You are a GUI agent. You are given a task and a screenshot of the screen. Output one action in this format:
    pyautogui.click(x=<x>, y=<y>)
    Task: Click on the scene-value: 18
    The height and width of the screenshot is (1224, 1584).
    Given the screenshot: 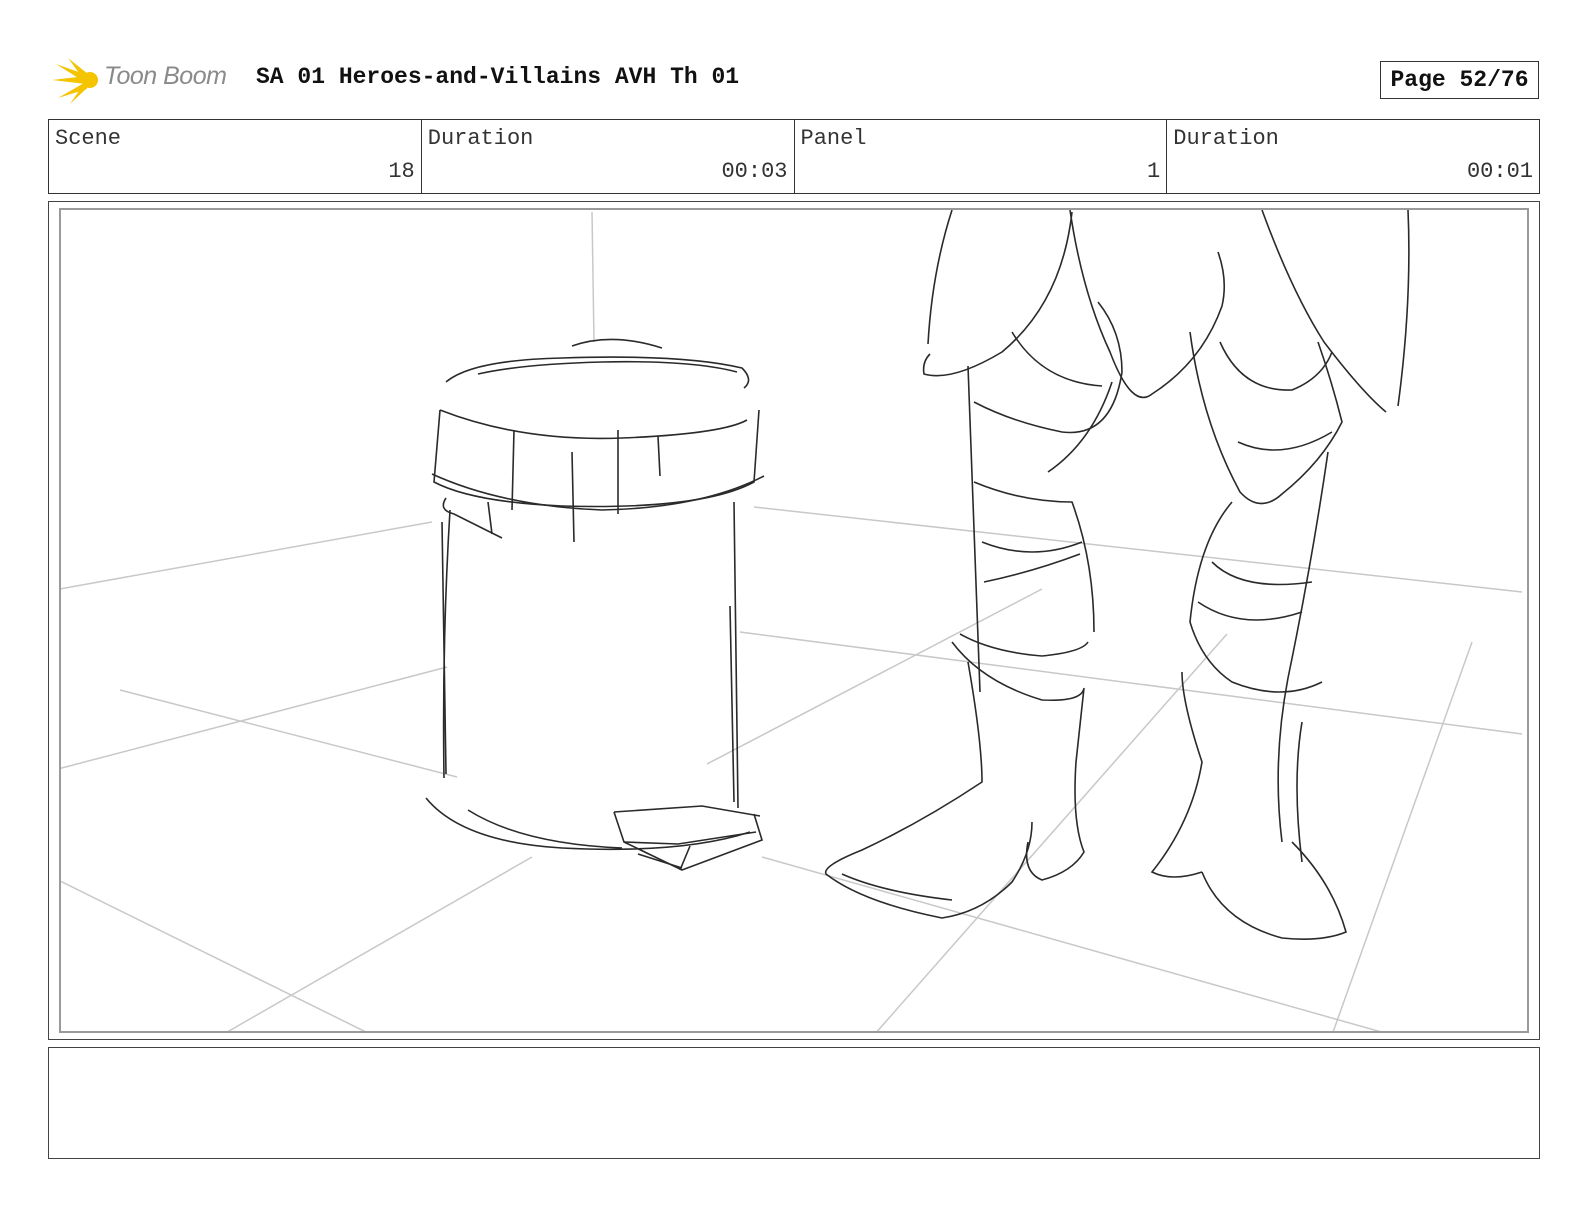 What is the action you would take?
    pyautogui.click(x=401, y=171)
    